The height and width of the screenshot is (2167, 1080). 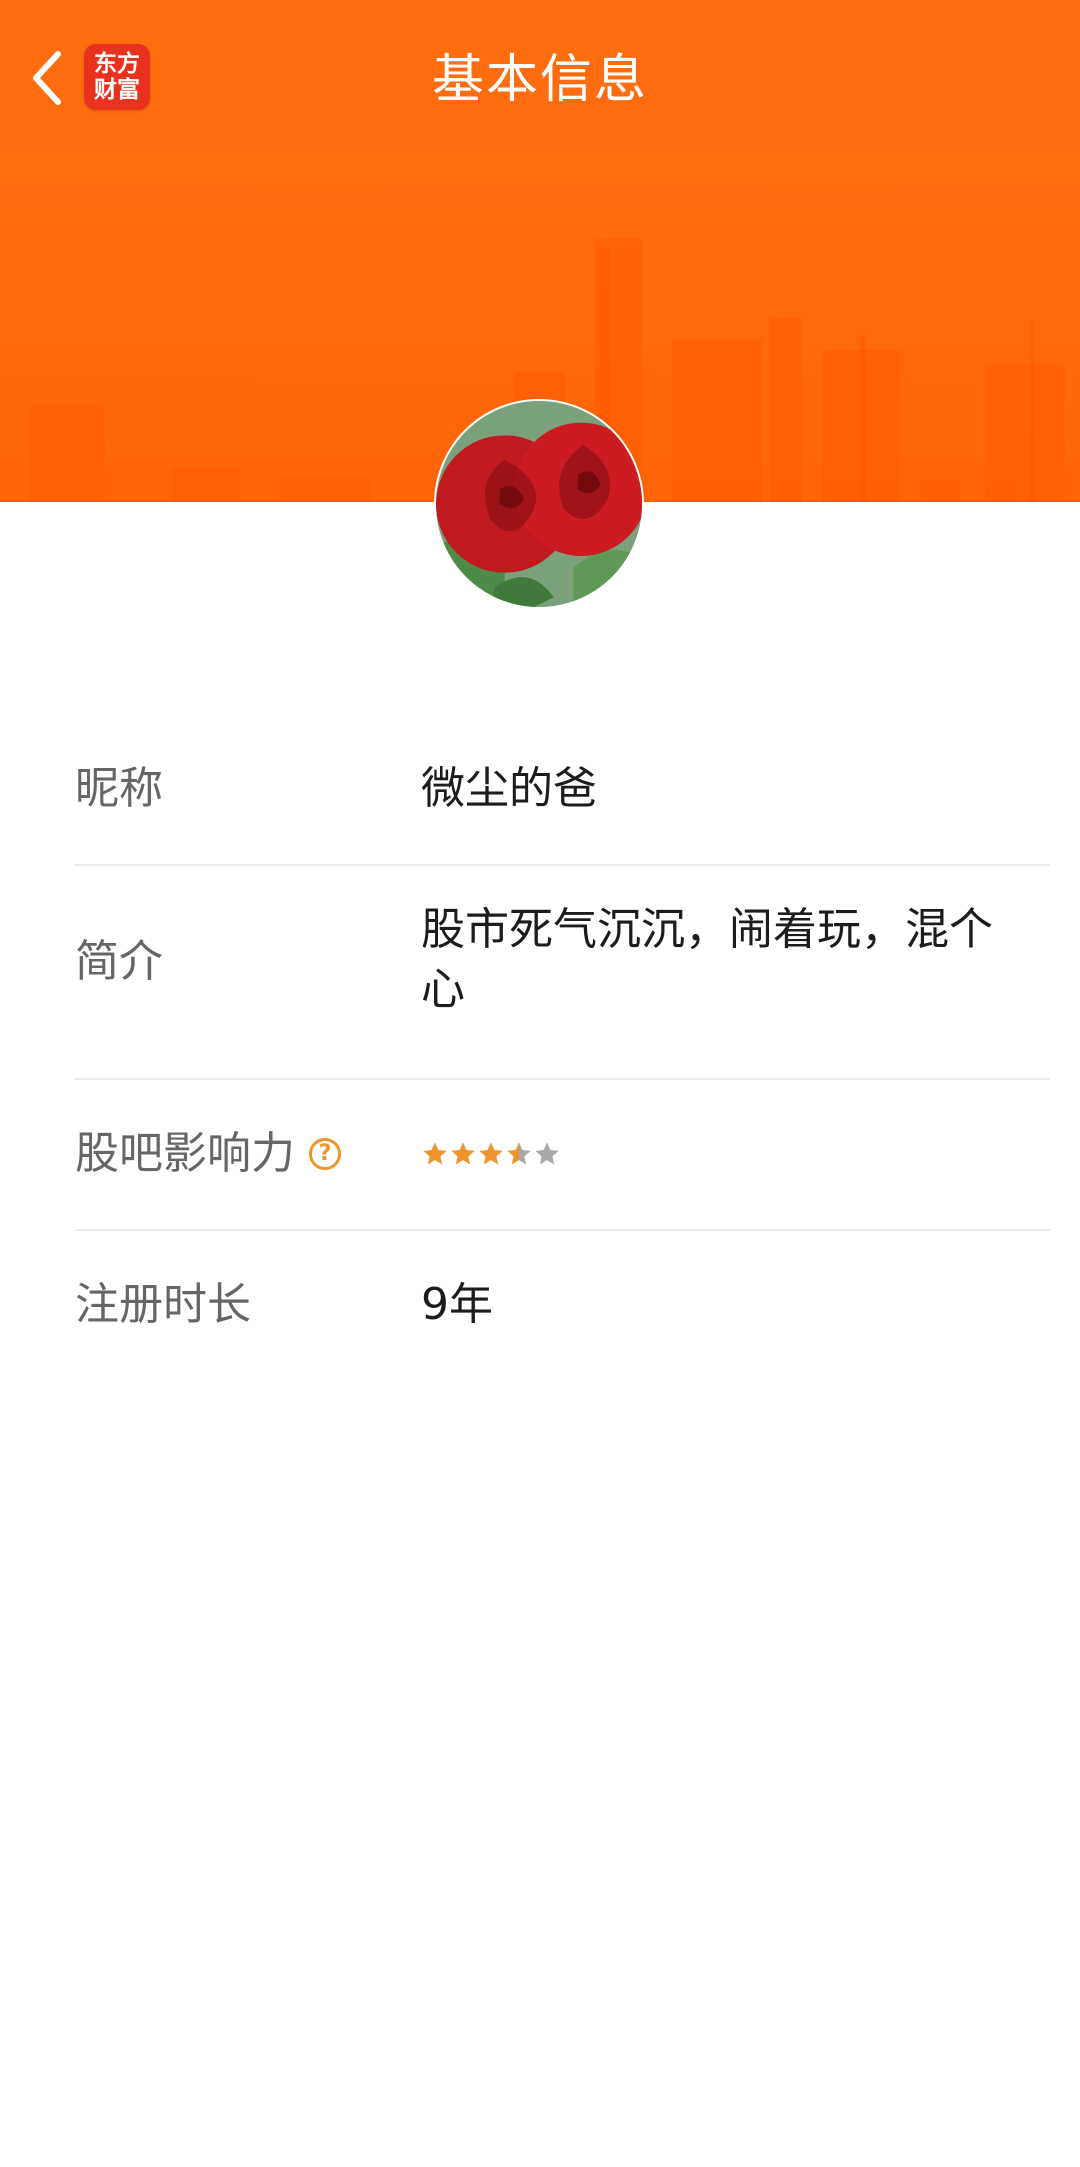 I want to click on registration-row: 注册时长 9年, so click(x=562, y=1306).